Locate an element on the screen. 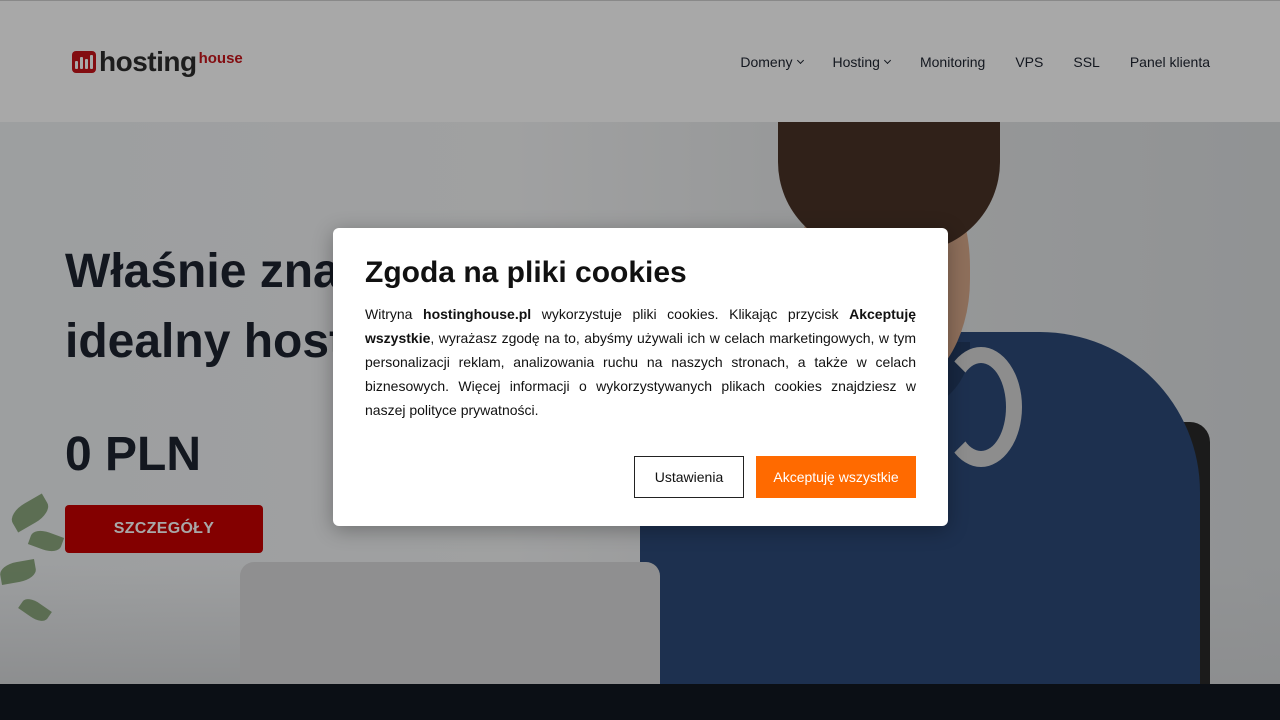 This screenshot has height=720, width=1280. cookie-site-name: hostinghouse.pl is located at coordinates (477, 314).